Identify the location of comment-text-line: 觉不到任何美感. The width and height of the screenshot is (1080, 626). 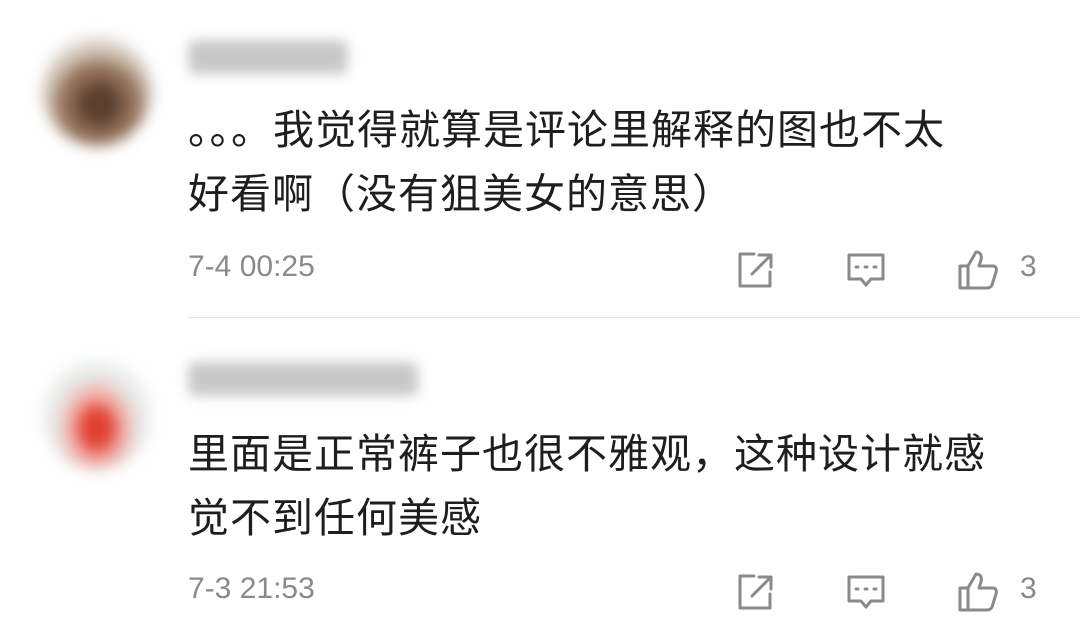
(335, 518).